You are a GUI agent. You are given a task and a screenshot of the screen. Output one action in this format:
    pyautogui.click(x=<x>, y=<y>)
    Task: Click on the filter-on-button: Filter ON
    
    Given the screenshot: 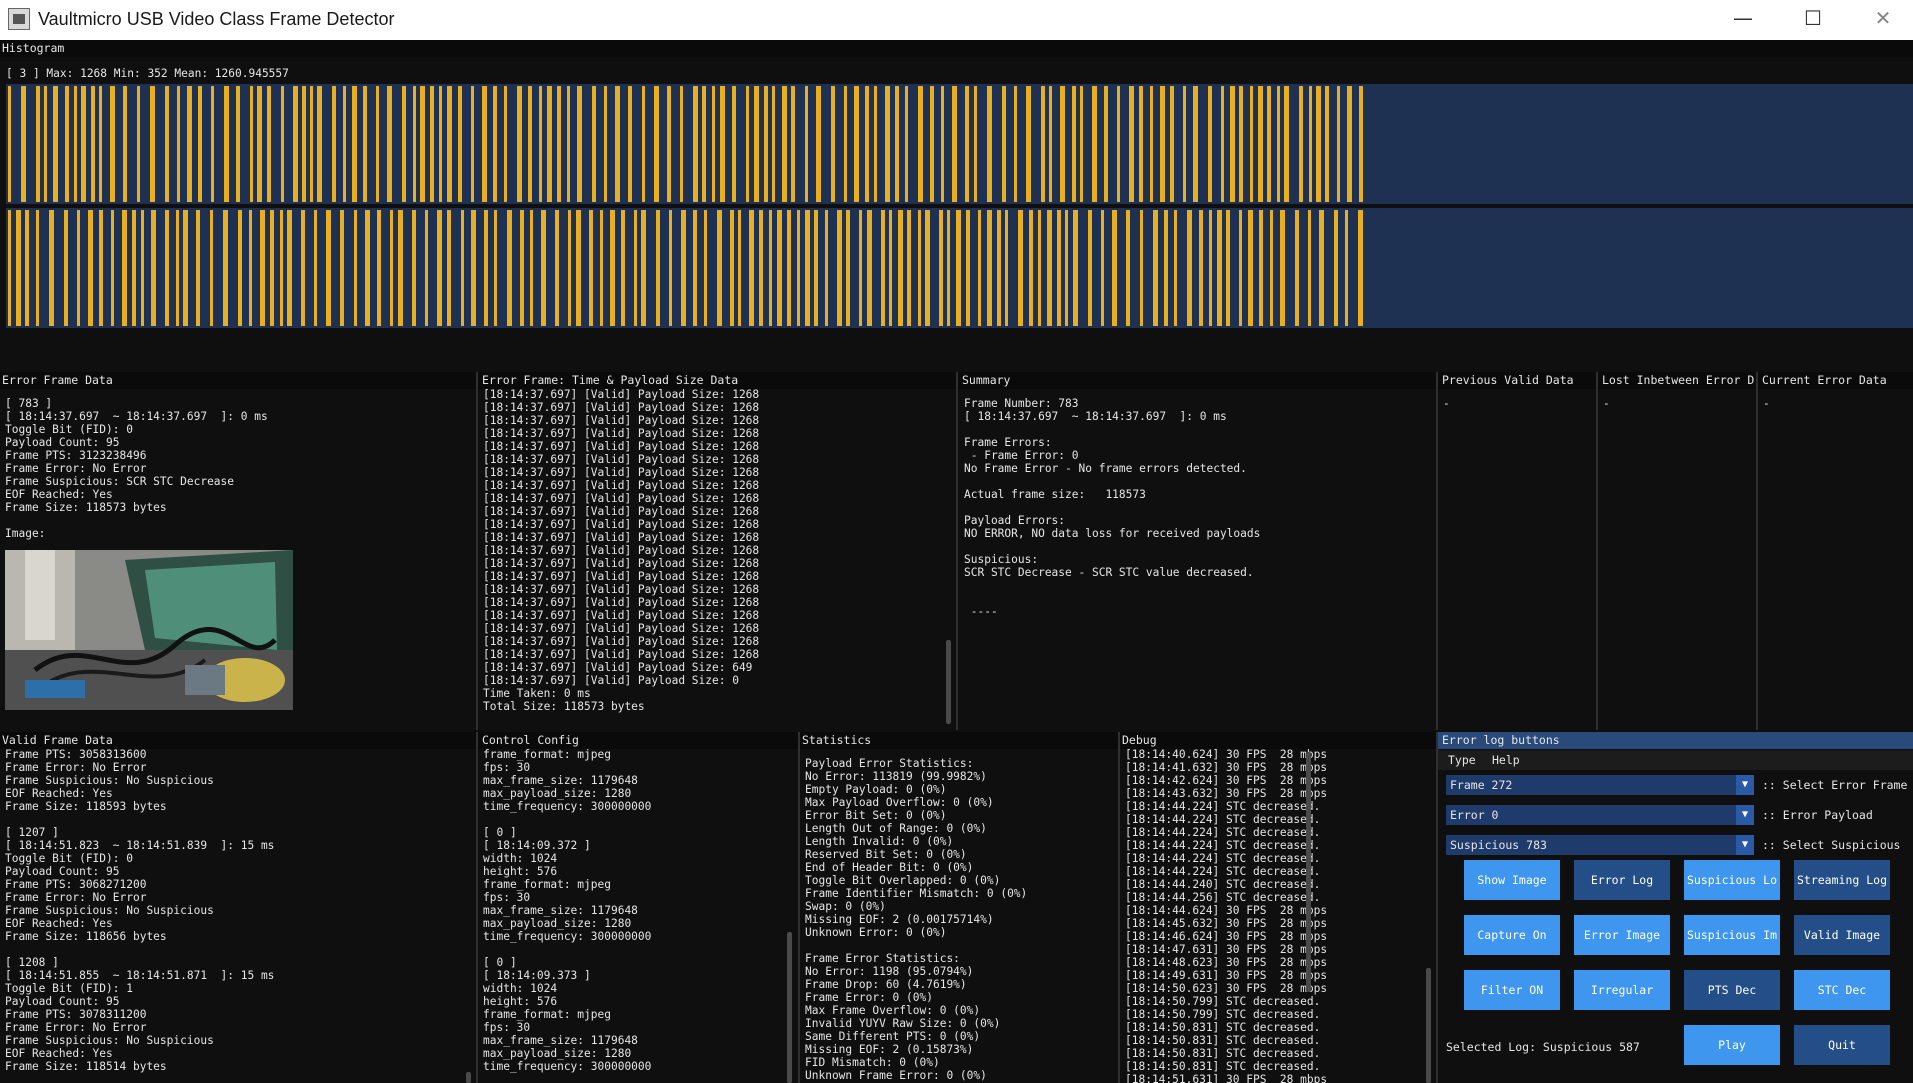 What is the action you would take?
    pyautogui.click(x=1512, y=990)
    